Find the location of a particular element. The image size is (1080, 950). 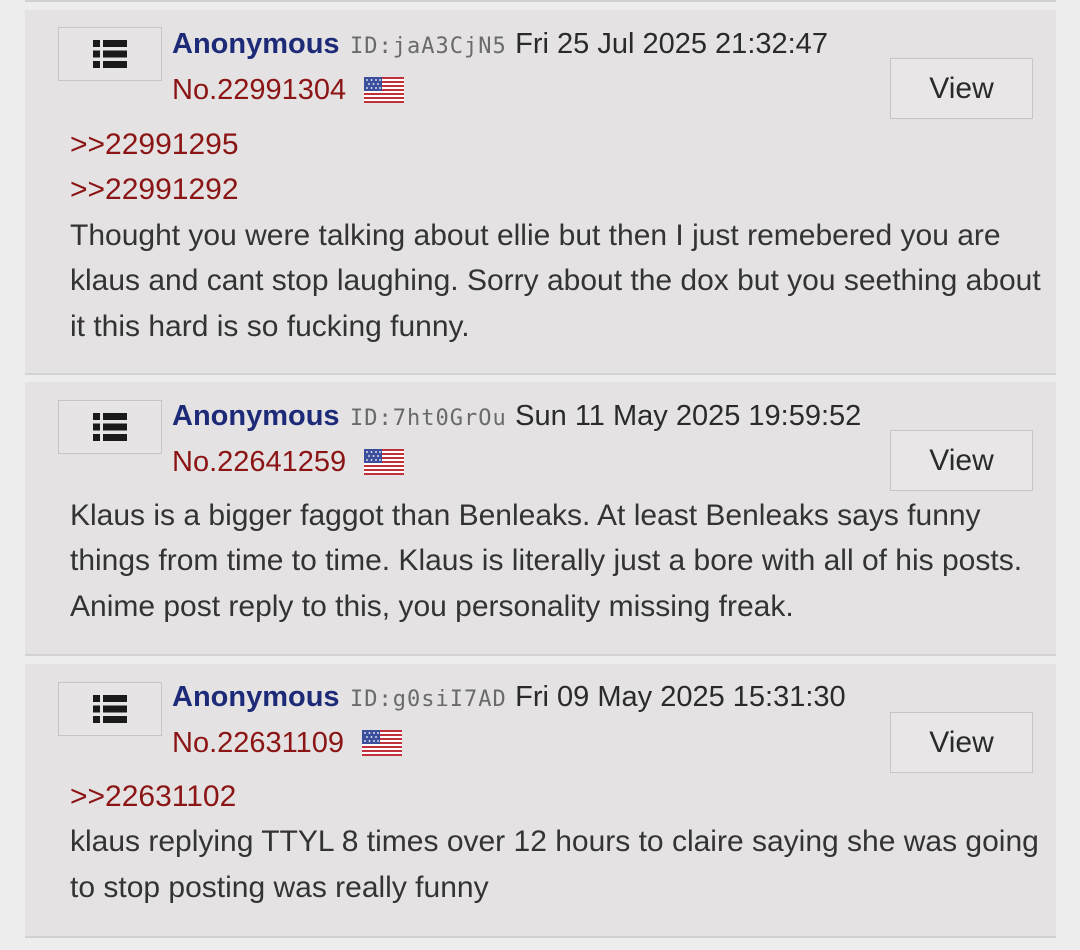

poster-id: ID:jaA3CjN5 is located at coordinates (428, 46).